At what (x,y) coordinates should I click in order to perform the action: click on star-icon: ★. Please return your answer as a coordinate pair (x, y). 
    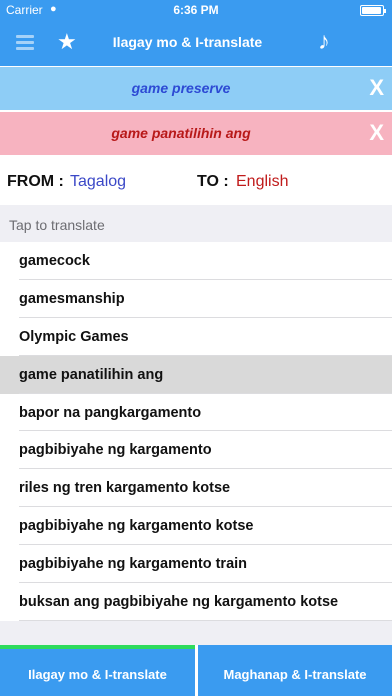
    Looking at the image, I should click on (67, 42).